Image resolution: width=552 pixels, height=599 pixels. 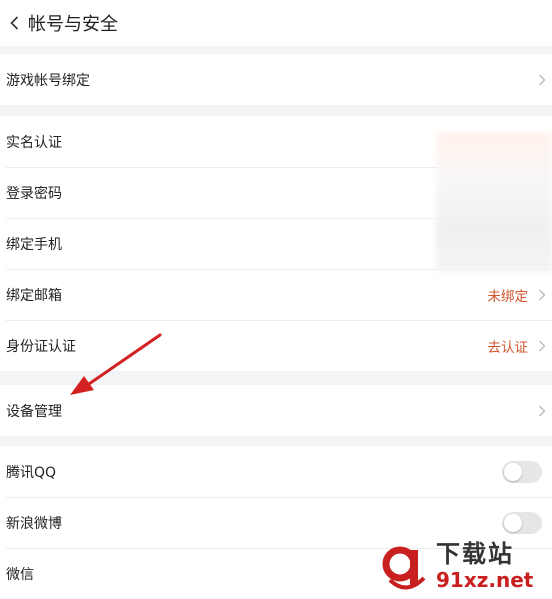 What do you see at coordinates (475, 554) in the screenshot?
I see `watermark-title: 下载站` at bounding box center [475, 554].